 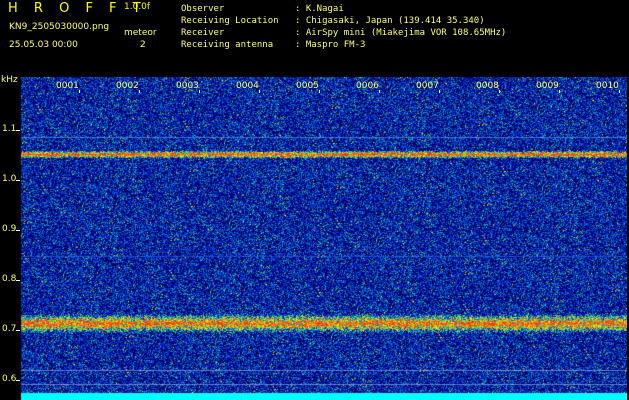 I want to click on x-tick-label: 0009, so click(x=547, y=86).